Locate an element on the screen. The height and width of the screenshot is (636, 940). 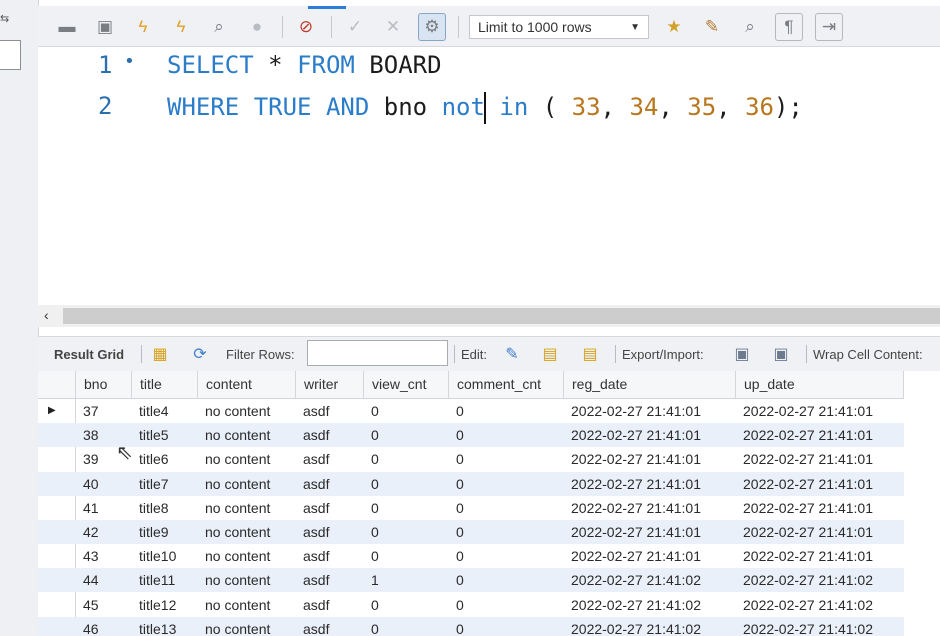
editor-horizontal-scrollbar: ‹ is located at coordinates (489, 316).